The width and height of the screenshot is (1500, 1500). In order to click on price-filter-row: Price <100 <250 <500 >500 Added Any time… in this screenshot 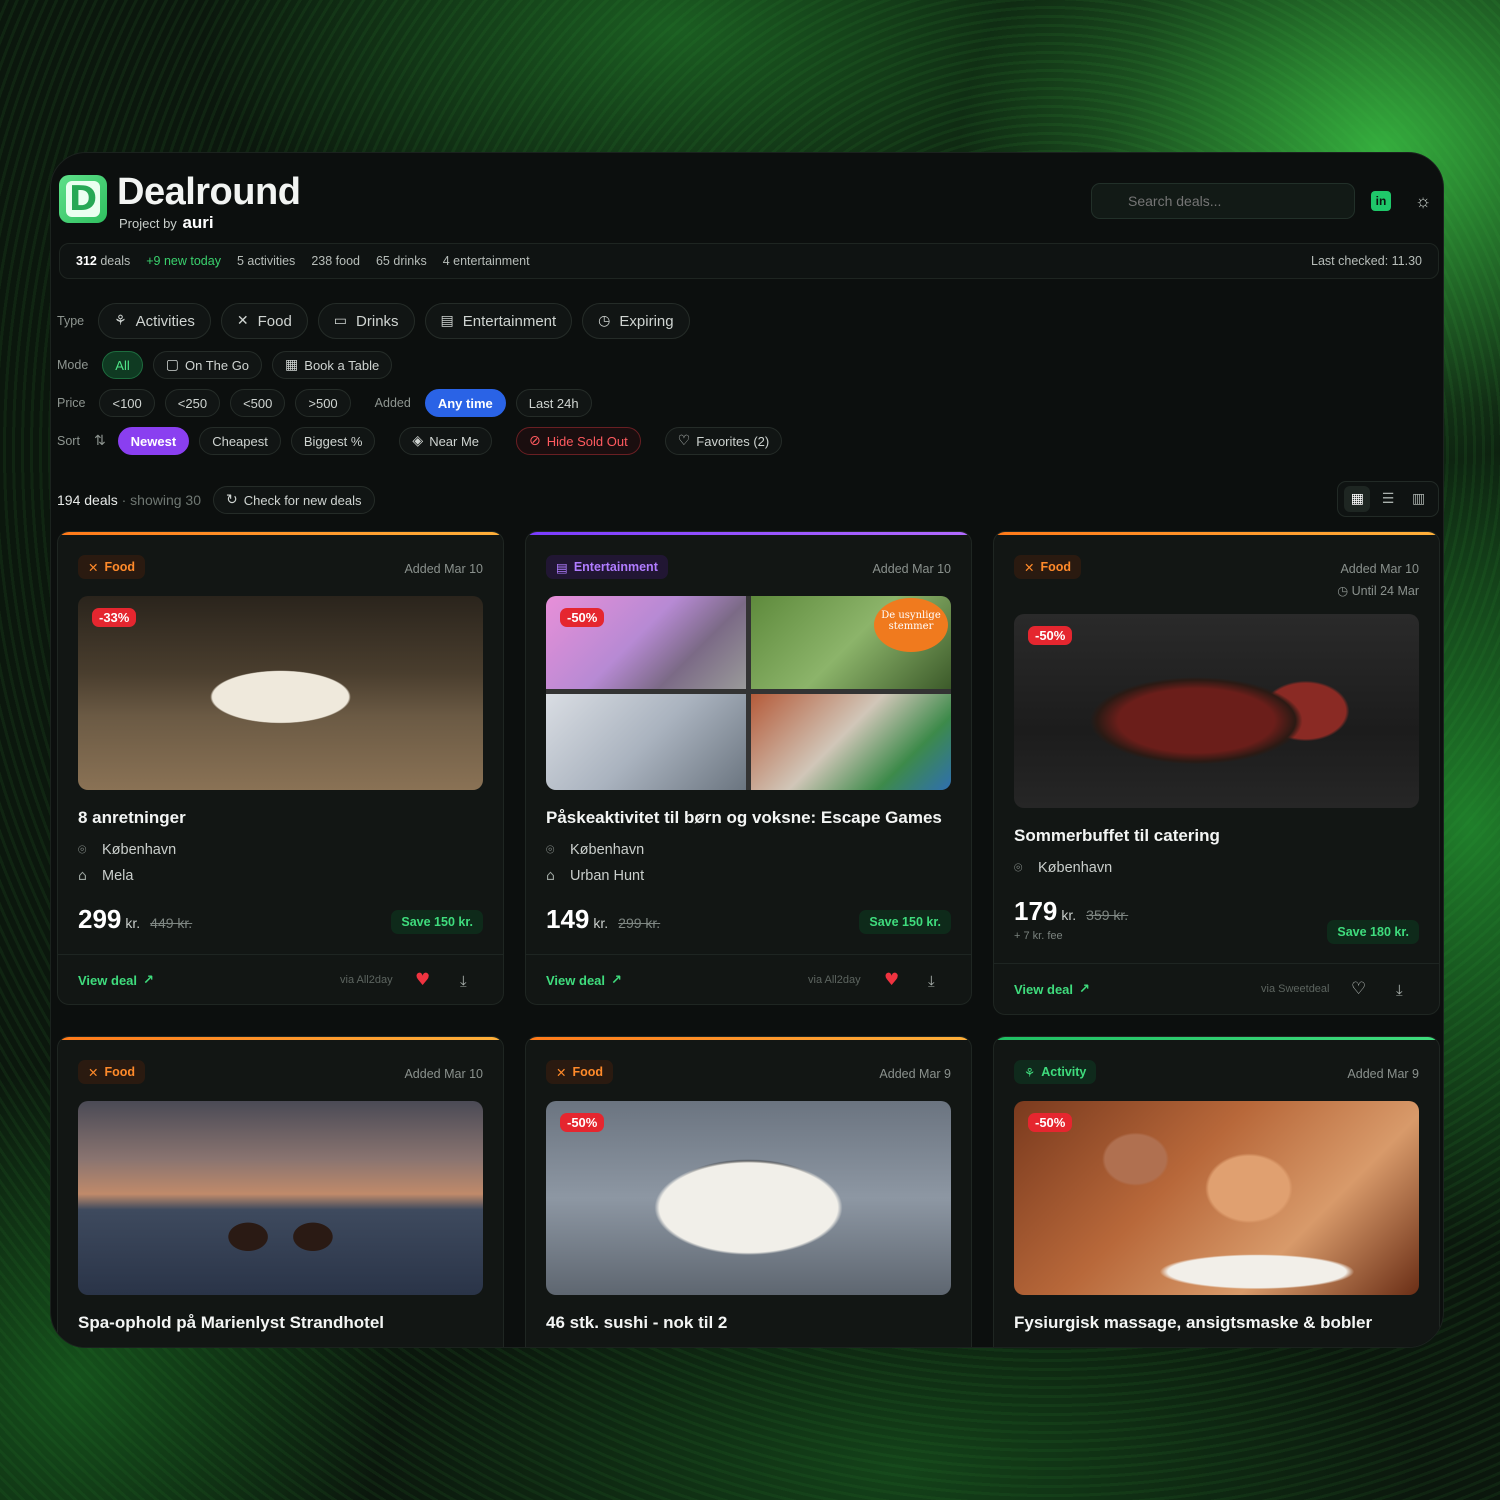, I will do `click(324, 403)`.